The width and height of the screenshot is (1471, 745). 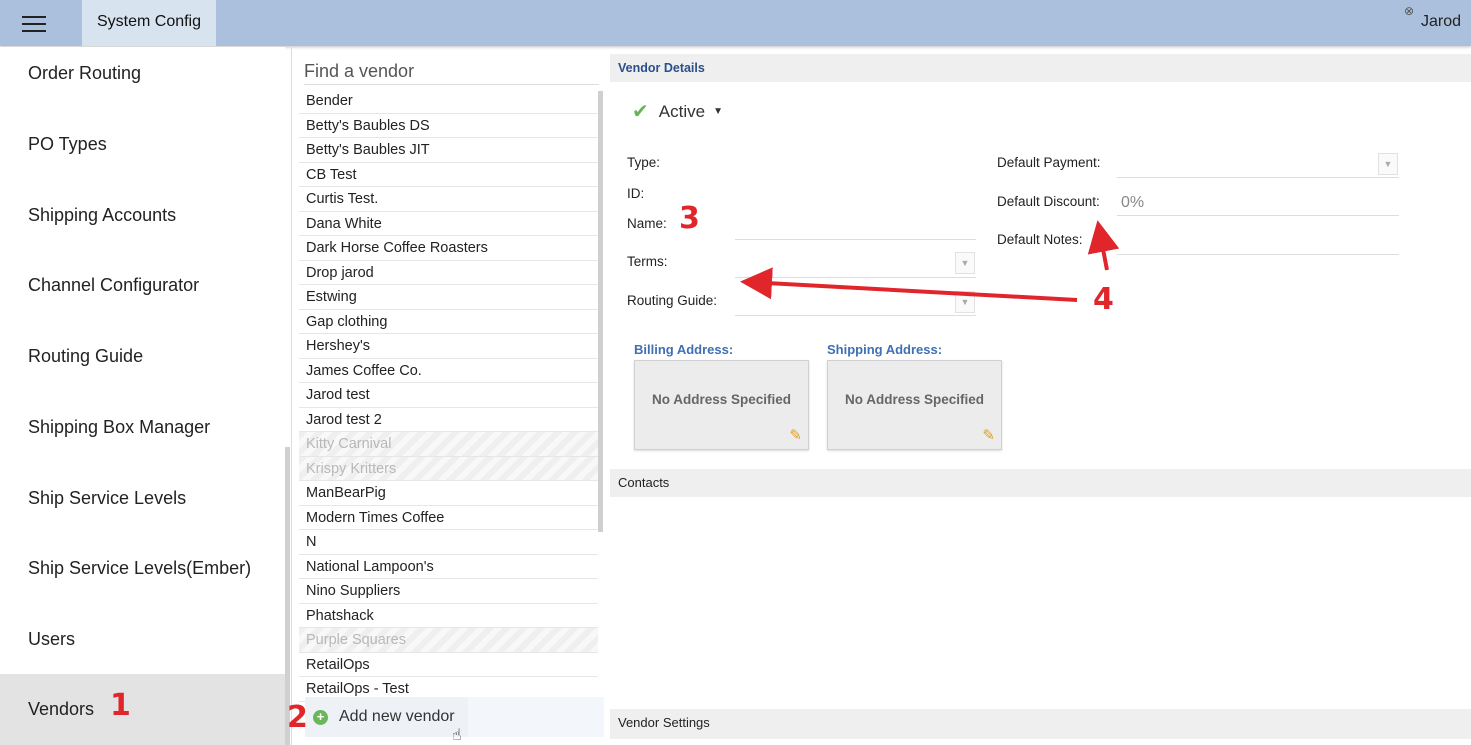 I want to click on vendor-list-item-inactive: Kitty Carnival, so click(x=448, y=444).